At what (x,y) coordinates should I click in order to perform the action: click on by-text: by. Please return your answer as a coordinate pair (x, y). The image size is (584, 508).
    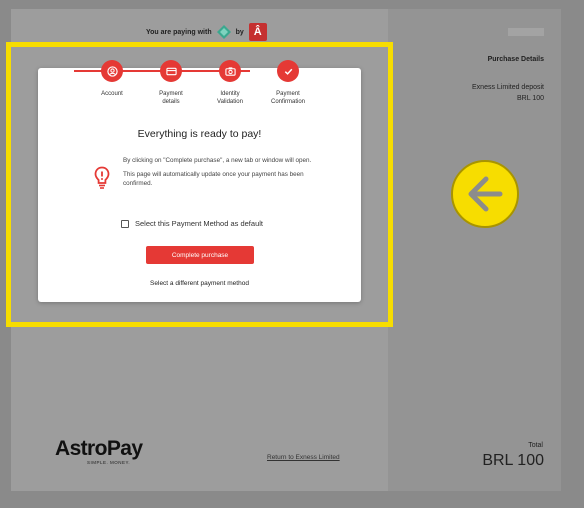
    Looking at the image, I should click on (239, 32).